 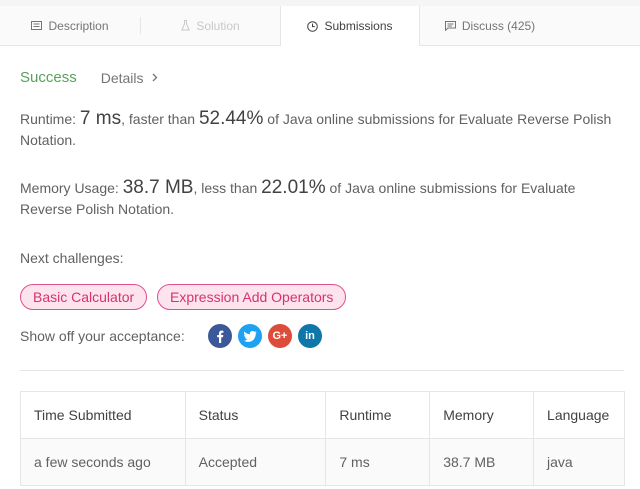 I want to click on memory-comparison: , less than, so click(x=227, y=188).